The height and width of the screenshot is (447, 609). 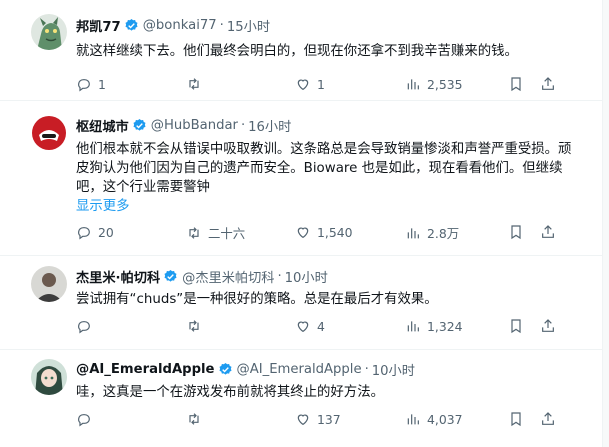 What do you see at coordinates (269, 125) in the screenshot?
I see `timestamp: 16小时` at bounding box center [269, 125].